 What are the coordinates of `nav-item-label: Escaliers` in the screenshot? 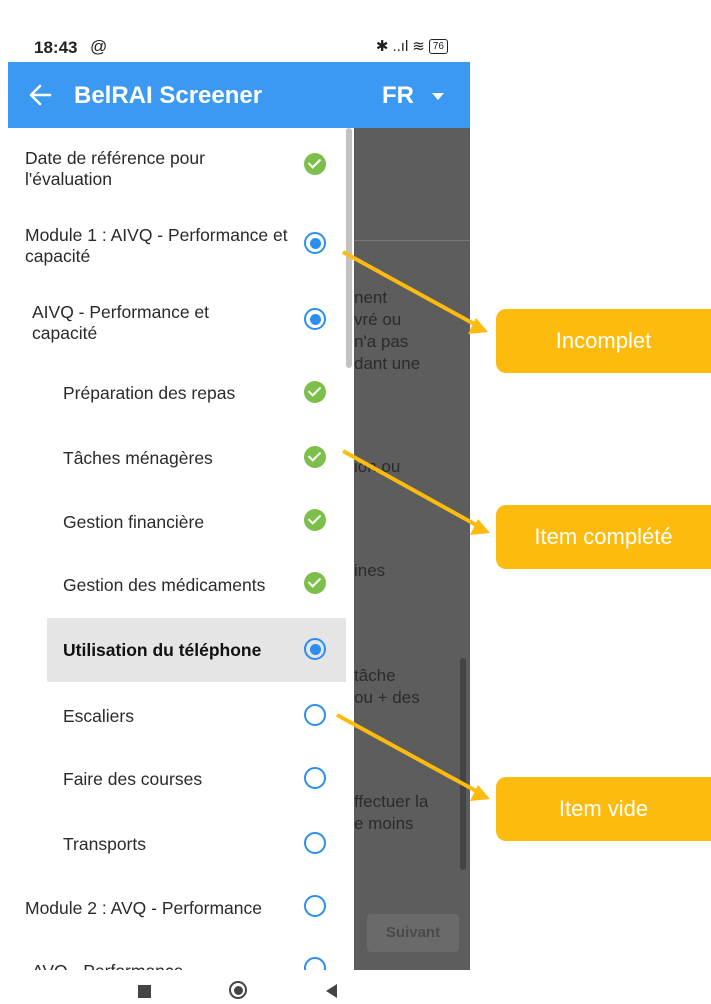 It's located at (98, 716).